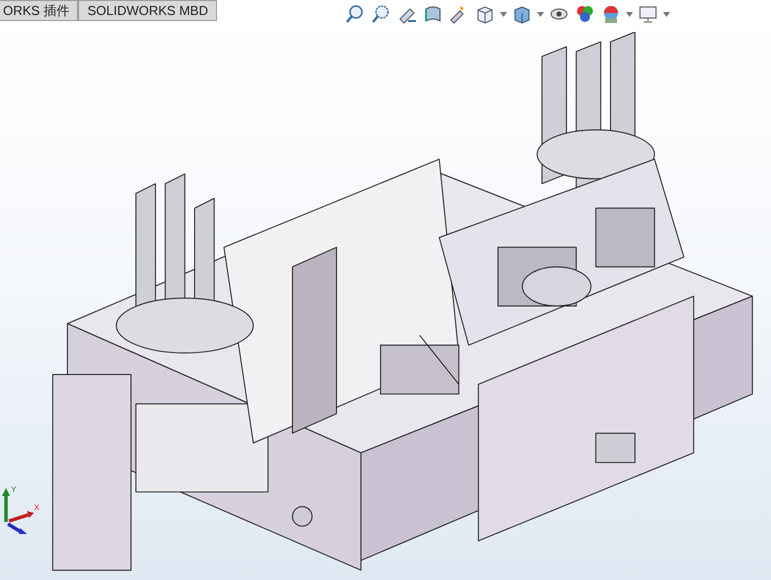 The height and width of the screenshot is (580, 771). What do you see at coordinates (585, 14) in the screenshot?
I see `appearance-icon` at bounding box center [585, 14].